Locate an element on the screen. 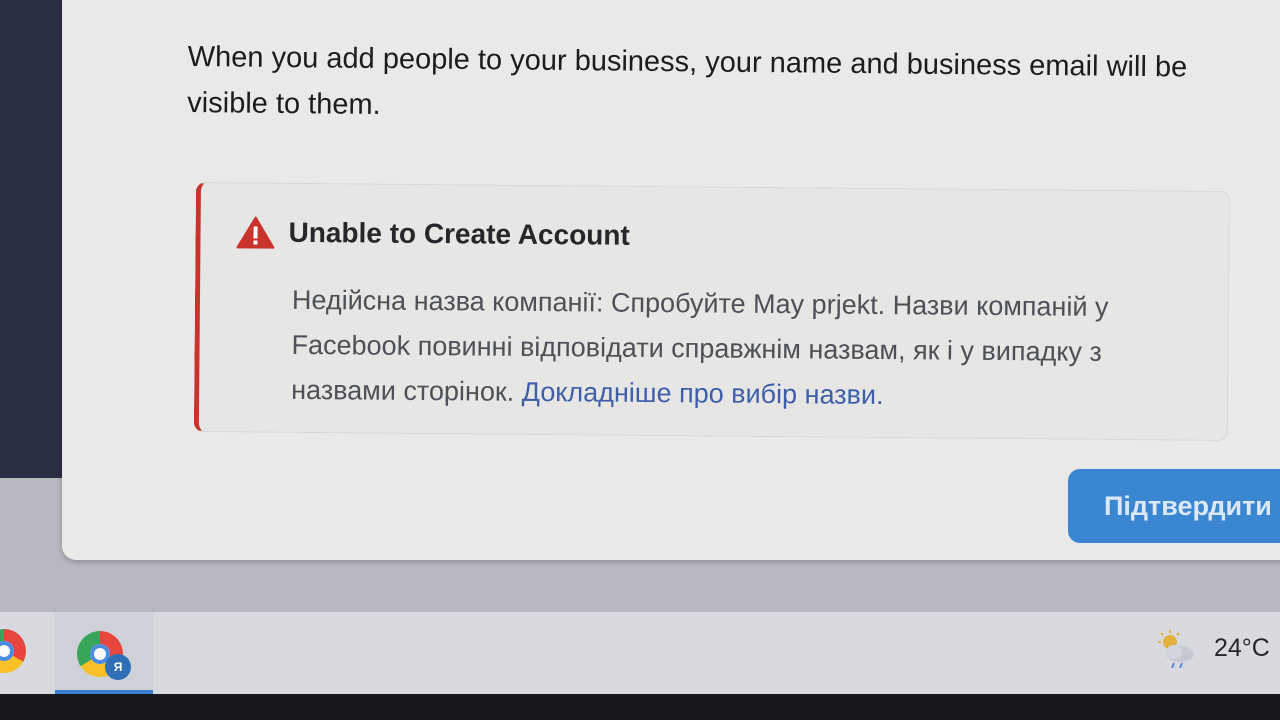  profile-badge: Я is located at coordinates (118, 667).